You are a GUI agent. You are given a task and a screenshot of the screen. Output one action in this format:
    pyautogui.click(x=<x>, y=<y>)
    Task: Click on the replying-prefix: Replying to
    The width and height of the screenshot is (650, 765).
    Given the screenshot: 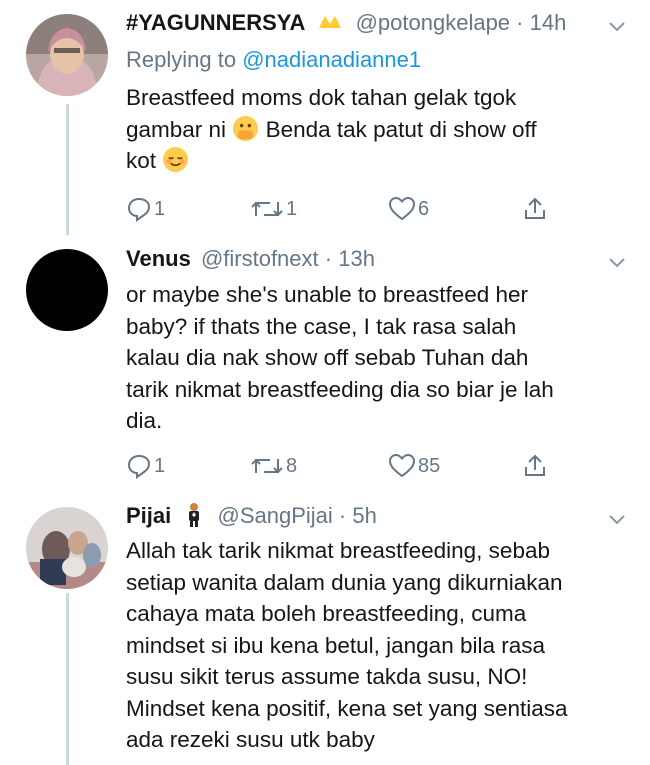 What is the action you would take?
    pyautogui.click(x=184, y=59)
    